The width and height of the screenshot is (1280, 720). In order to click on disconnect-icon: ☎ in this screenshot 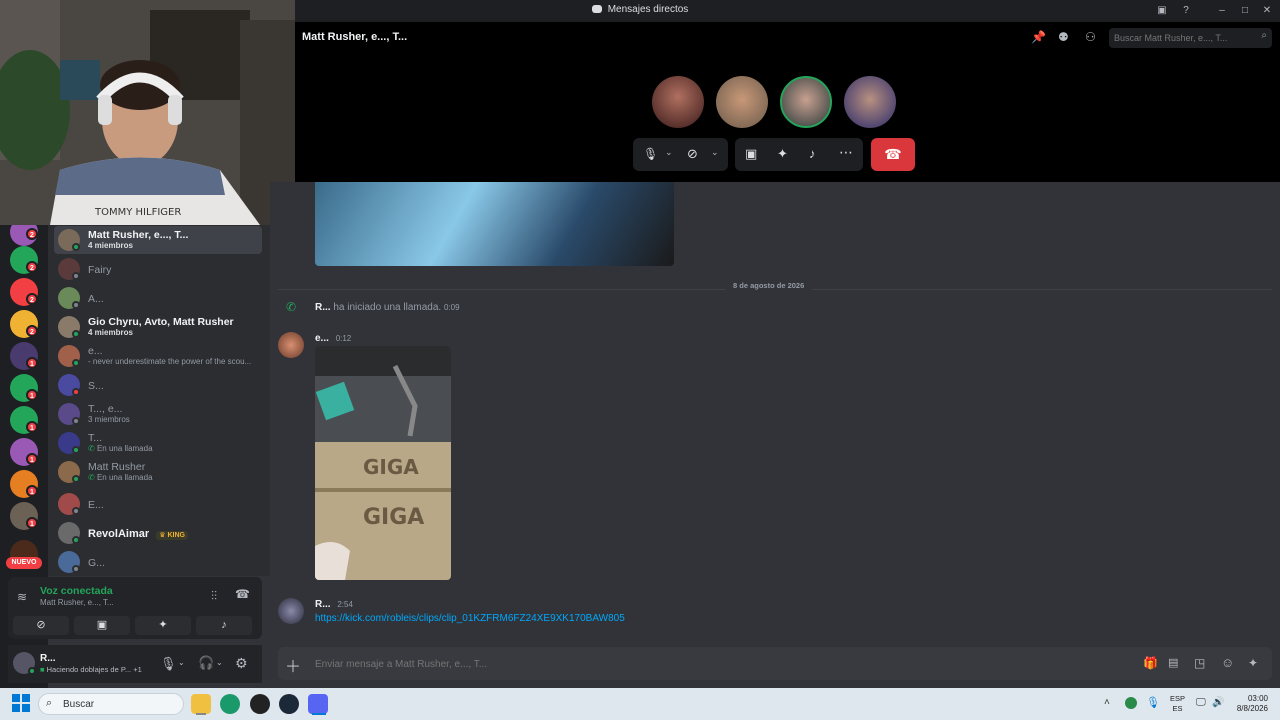, I will do `click(242, 594)`.